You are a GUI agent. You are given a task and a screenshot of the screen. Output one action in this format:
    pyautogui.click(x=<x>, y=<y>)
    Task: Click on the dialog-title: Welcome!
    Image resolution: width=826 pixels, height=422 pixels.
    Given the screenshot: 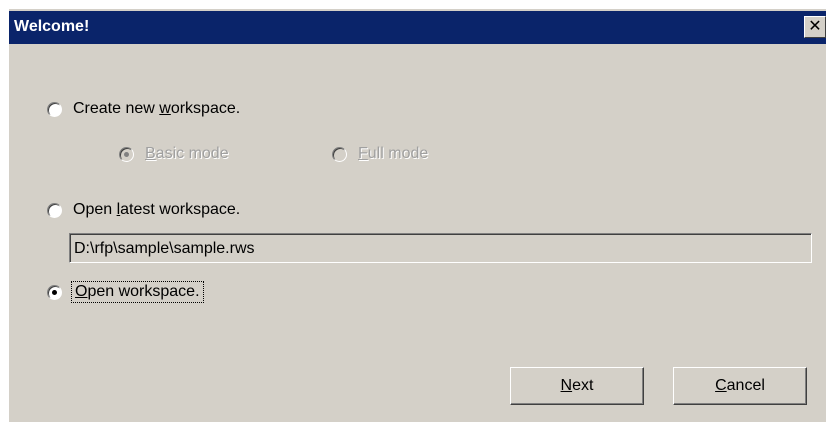 What is the action you would take?
    pyautogui.click(x=52, y=26)
    